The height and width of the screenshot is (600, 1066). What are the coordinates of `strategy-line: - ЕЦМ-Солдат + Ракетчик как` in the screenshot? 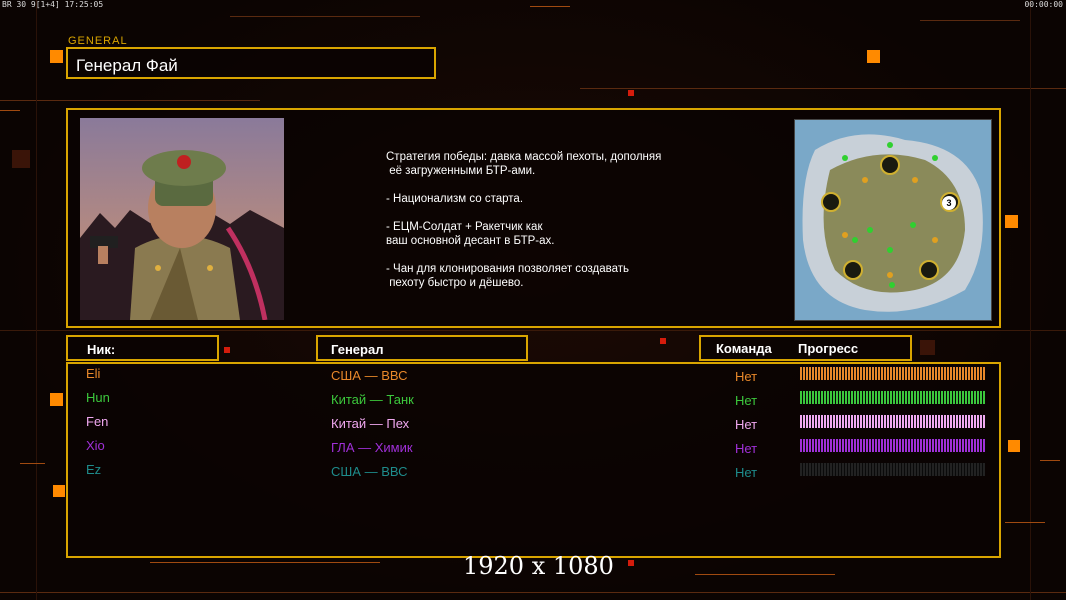 It's located at (464, 227).